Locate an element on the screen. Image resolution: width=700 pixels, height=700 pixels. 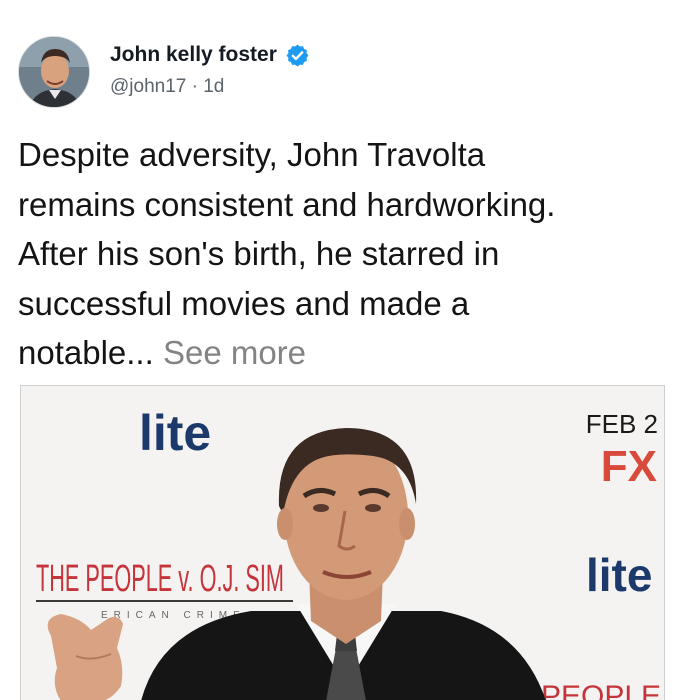
see-more-link: See more is located at coordinates (234, 352).